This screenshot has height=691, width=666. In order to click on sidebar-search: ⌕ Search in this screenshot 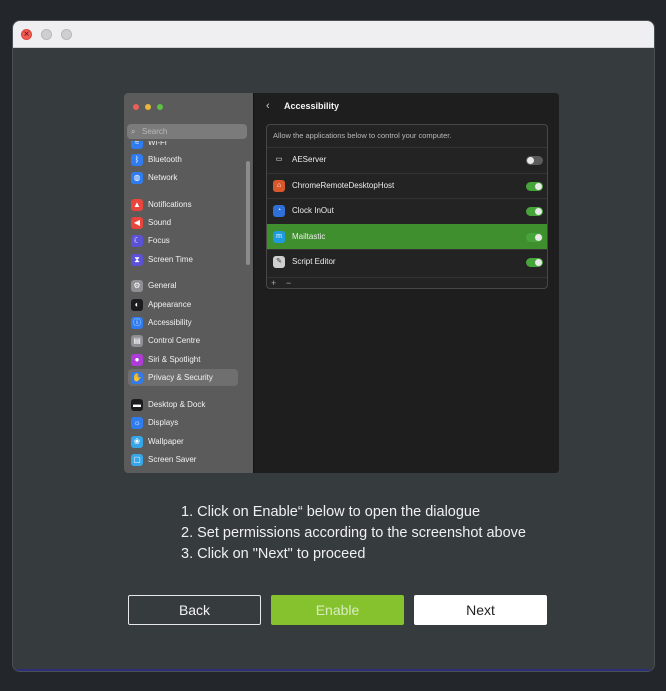, I will do `click(187, 131)`.